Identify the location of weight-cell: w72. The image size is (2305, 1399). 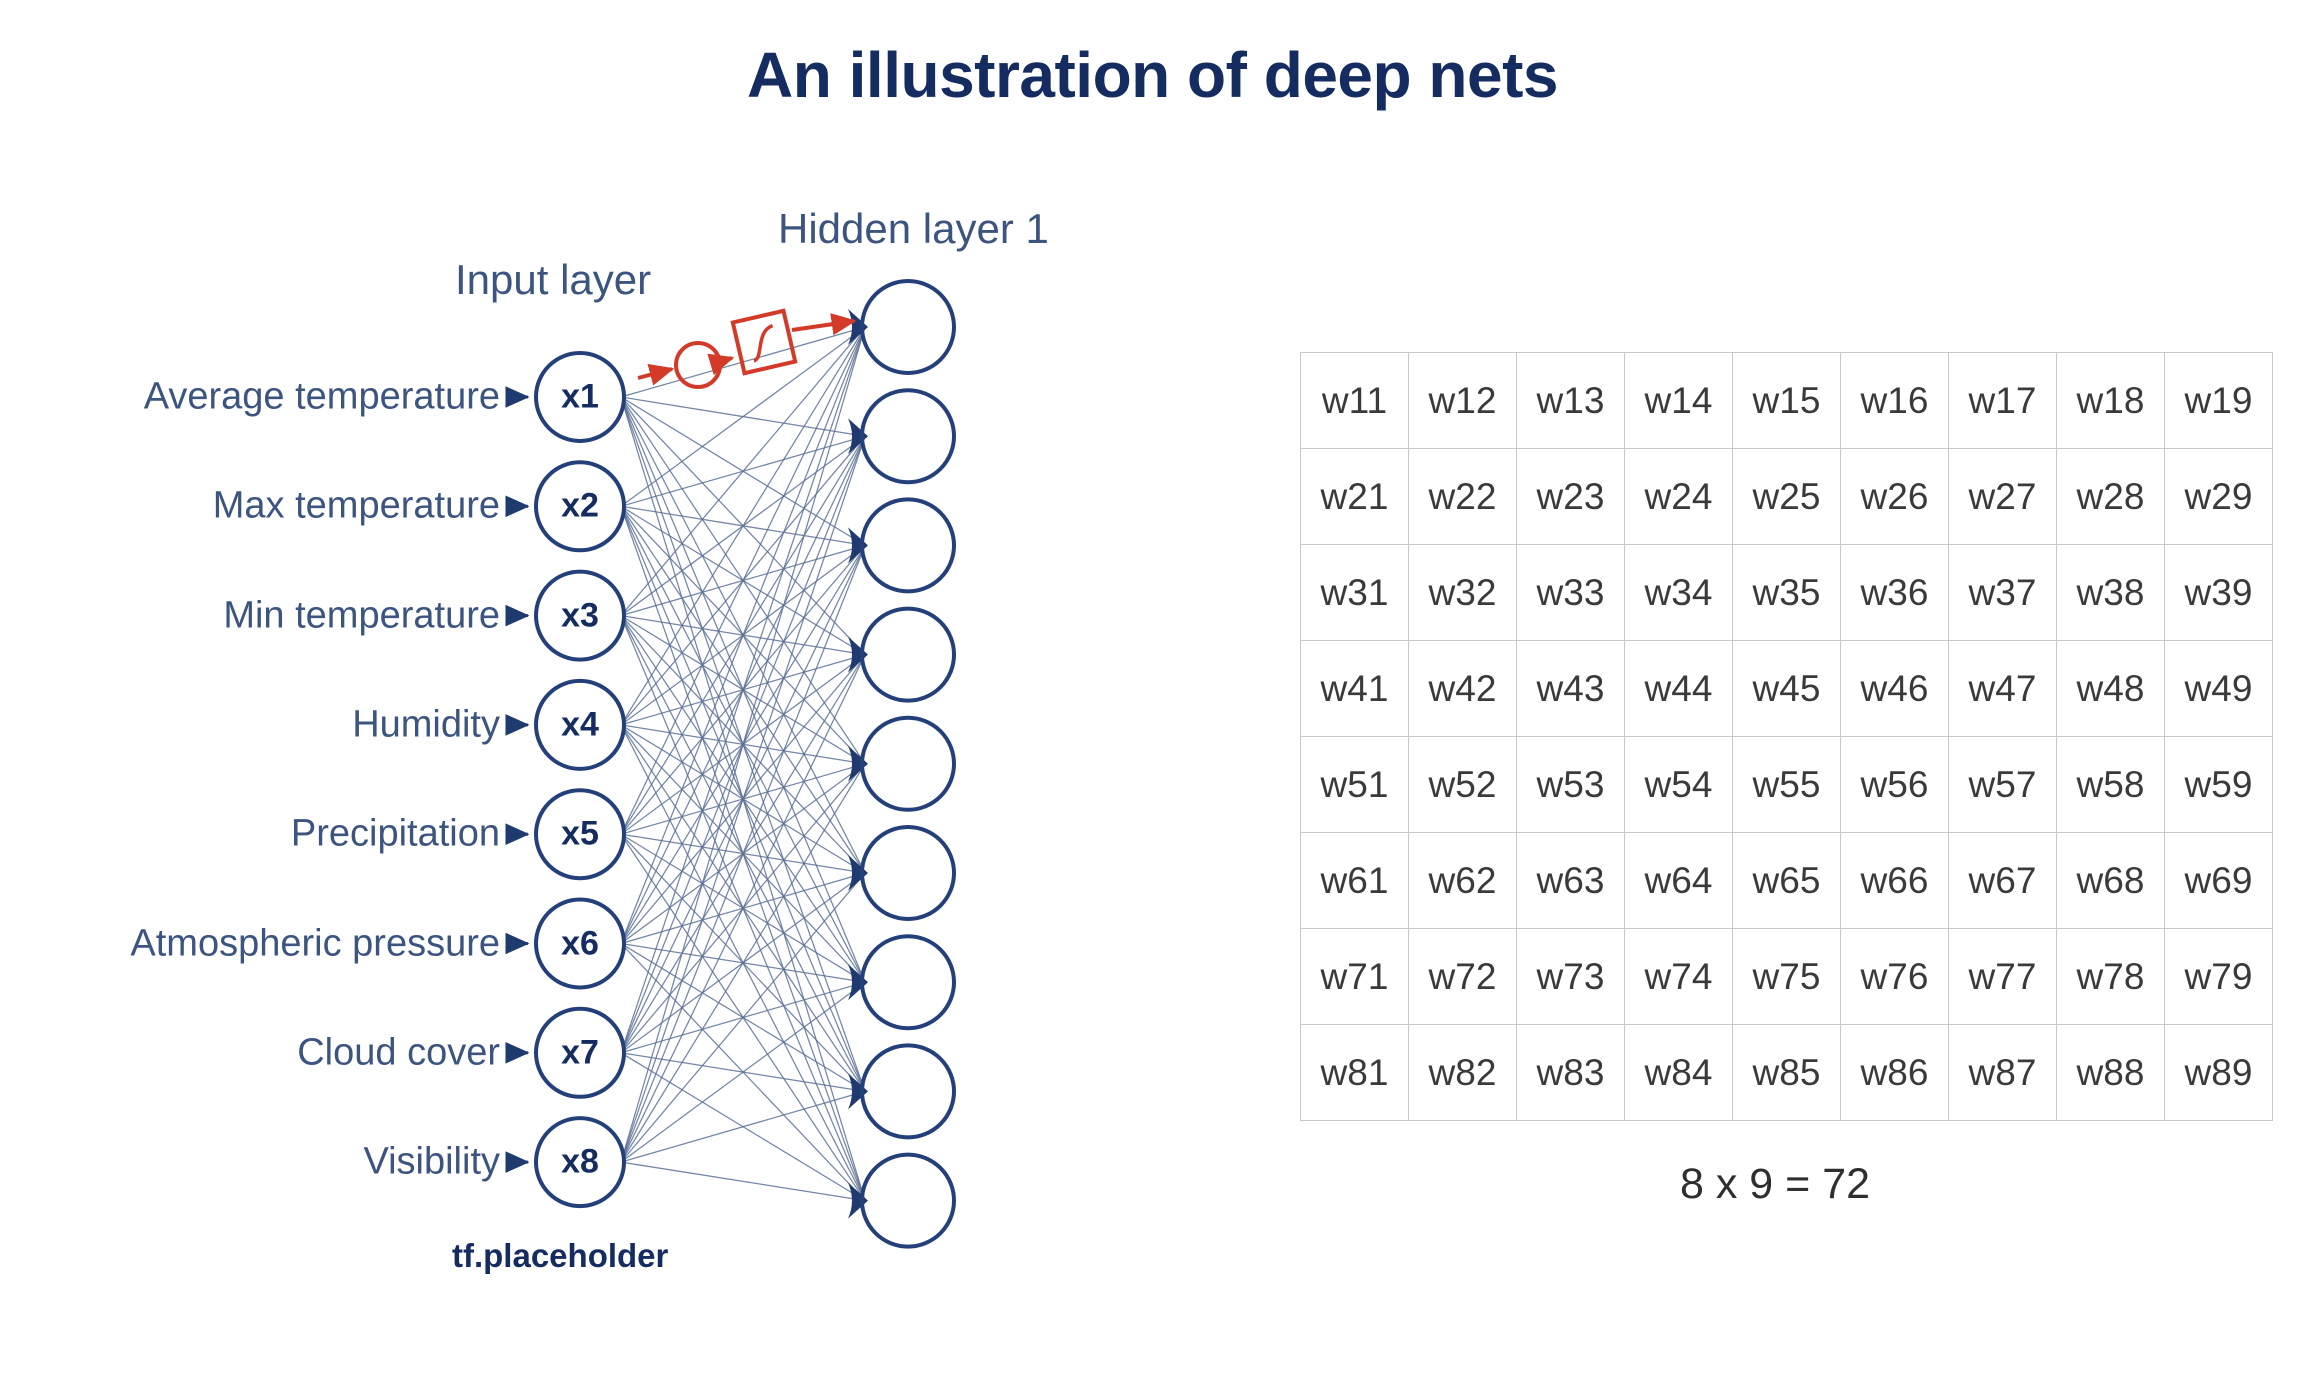
(1462, 976).